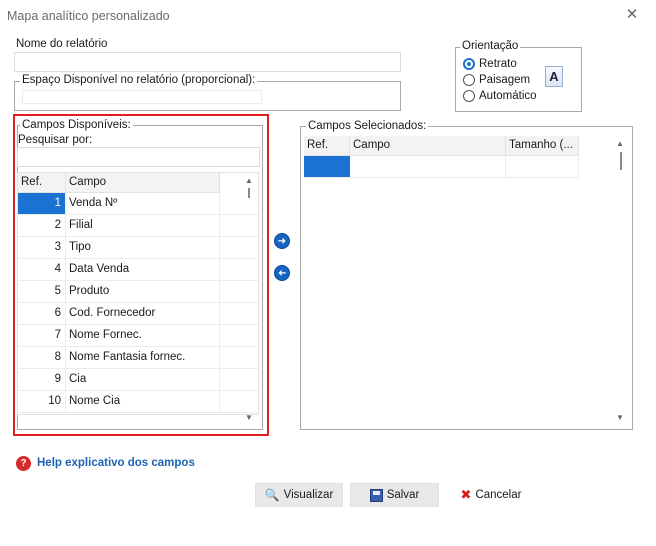 The image size is (656, 546). I want to click on orientation-legend: Orientação, so click(490, 46).